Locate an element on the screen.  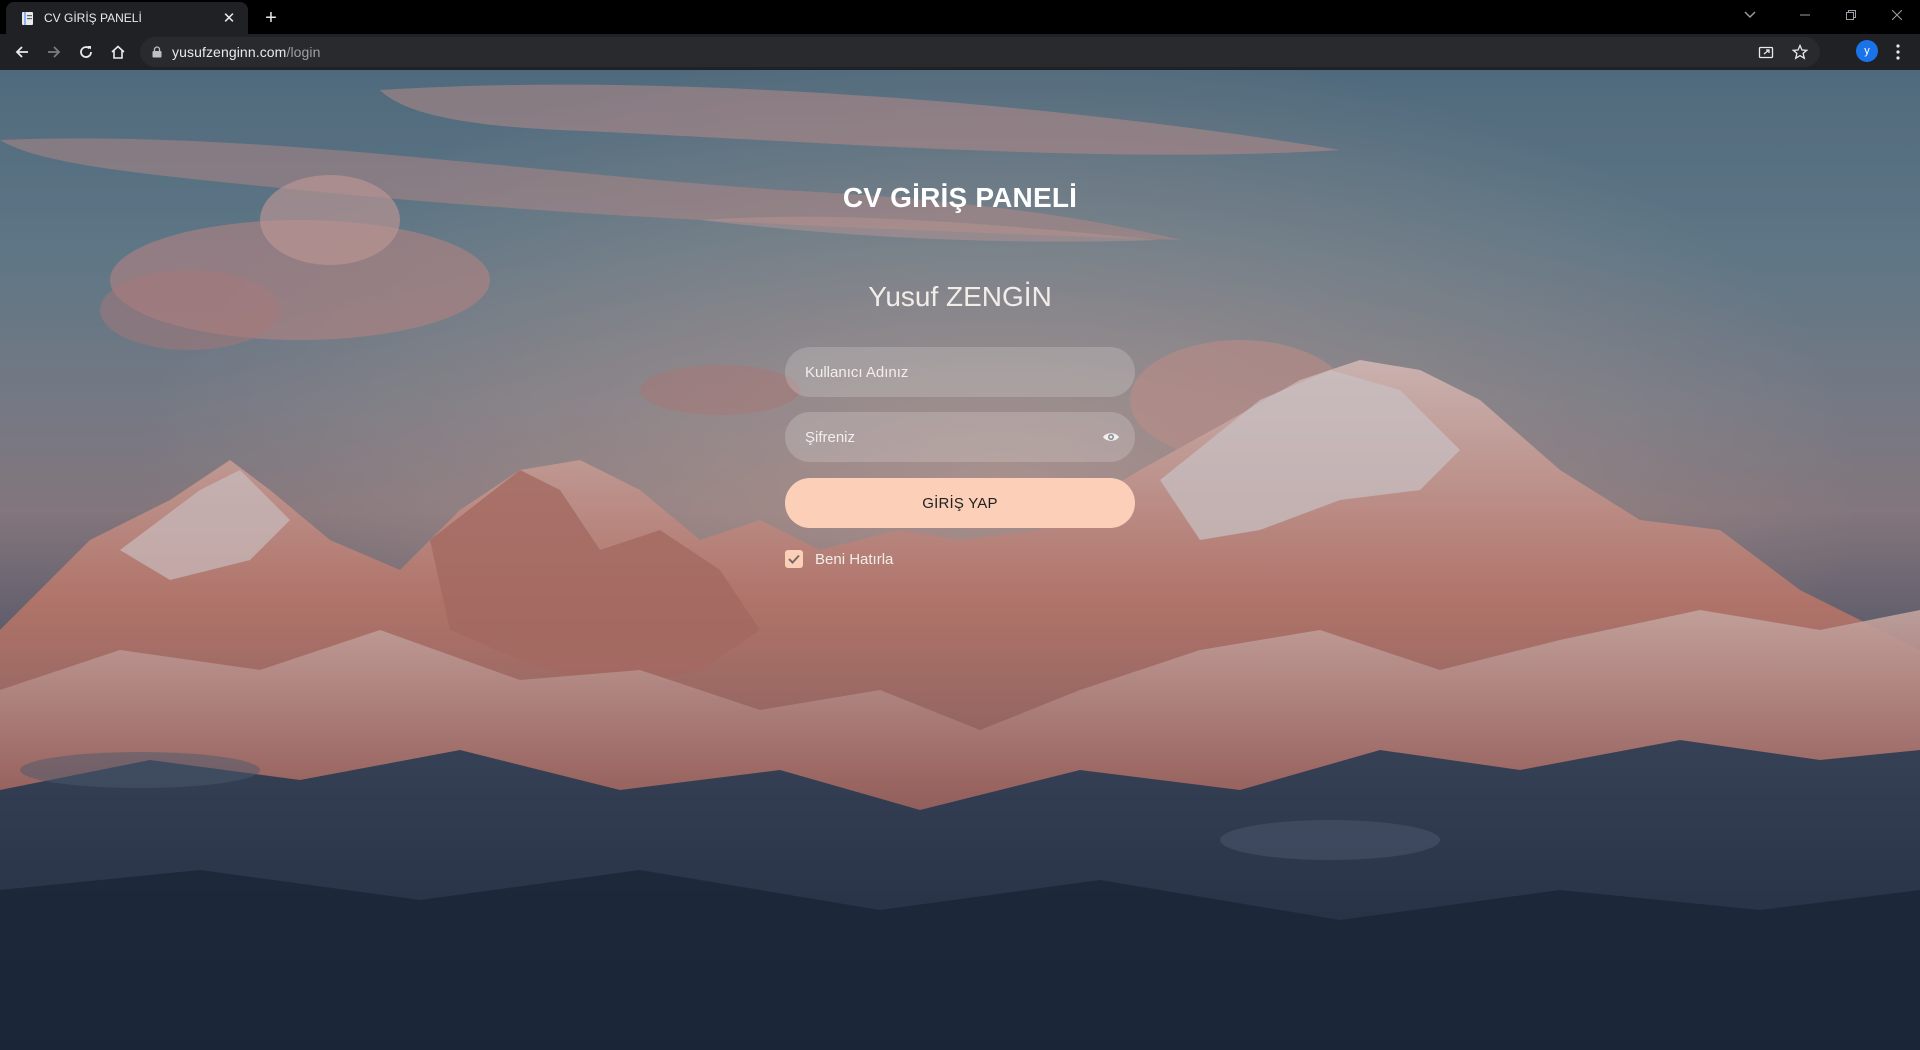
url-text: yusufzenginn.com/login is located at coordinates (246, 52).